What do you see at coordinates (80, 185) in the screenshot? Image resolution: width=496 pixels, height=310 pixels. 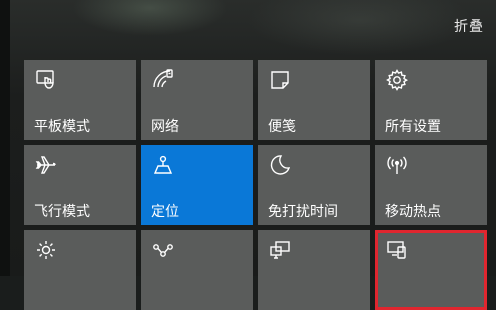 I see `tile-airplane-mode: 飞行模式` at bounding box center [80, 185].